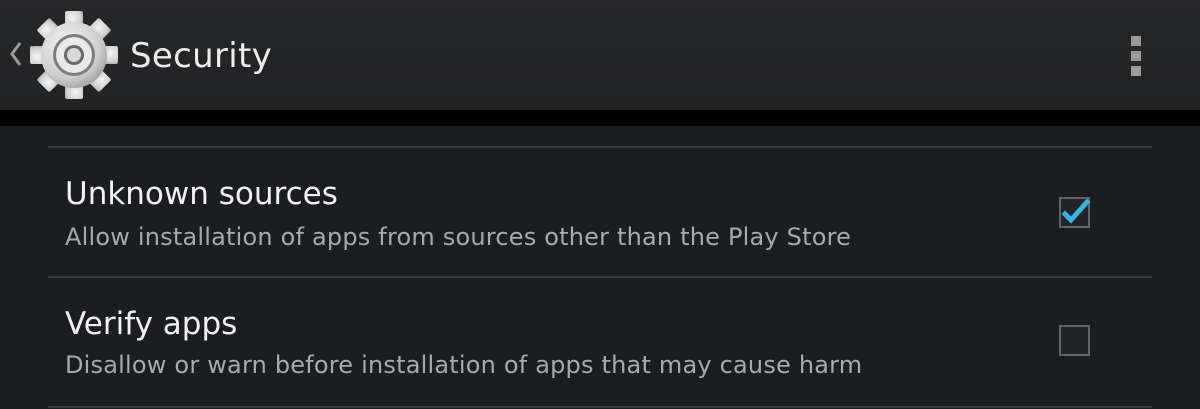 The width and height of the screenshot is (1200, 409). What do you see at coordinates (201, 56) in the screenshot?
I see `page-title: Security` at bounding box center [201, 56].